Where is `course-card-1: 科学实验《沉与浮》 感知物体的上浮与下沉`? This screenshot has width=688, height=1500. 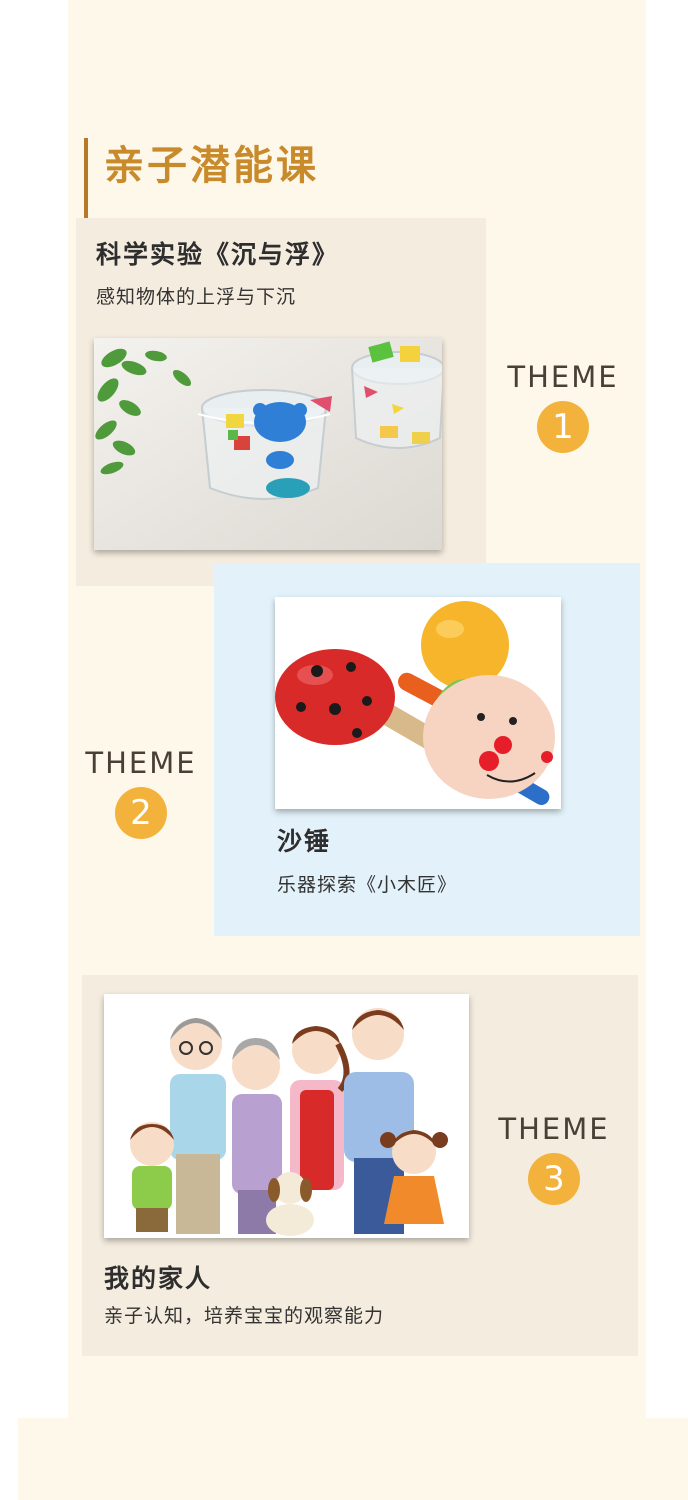
course-card-1: 科学实验《沉与浮》 感知物体的上浮与下沉 is located at coordinates (281, 402).